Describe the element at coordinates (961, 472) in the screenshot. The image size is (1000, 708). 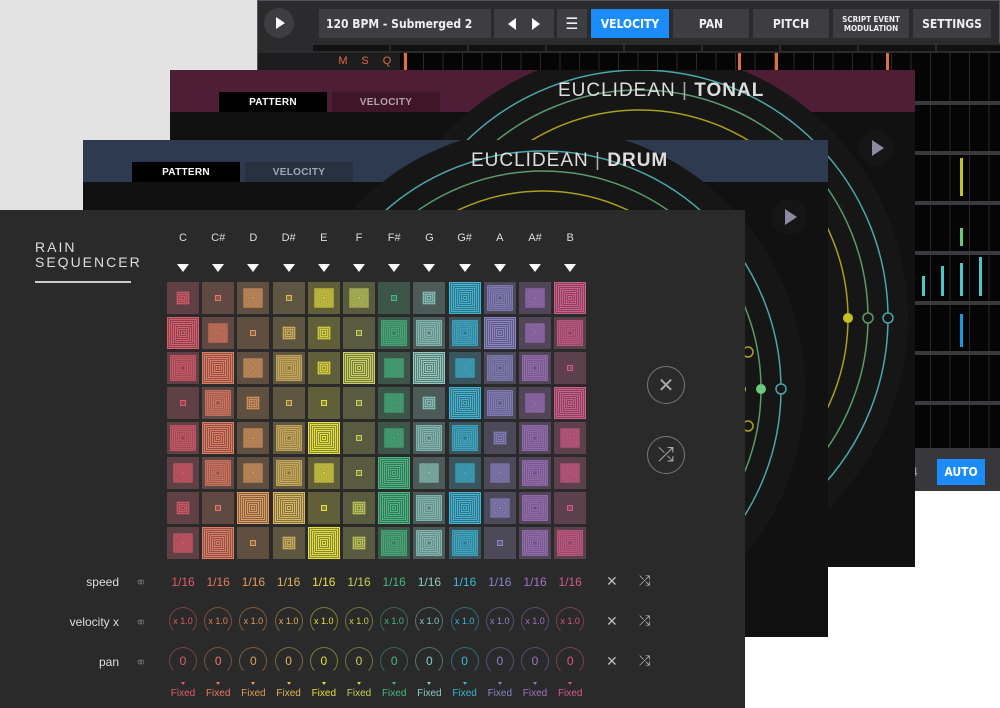
I see `auto-button: AUTO` at that location.